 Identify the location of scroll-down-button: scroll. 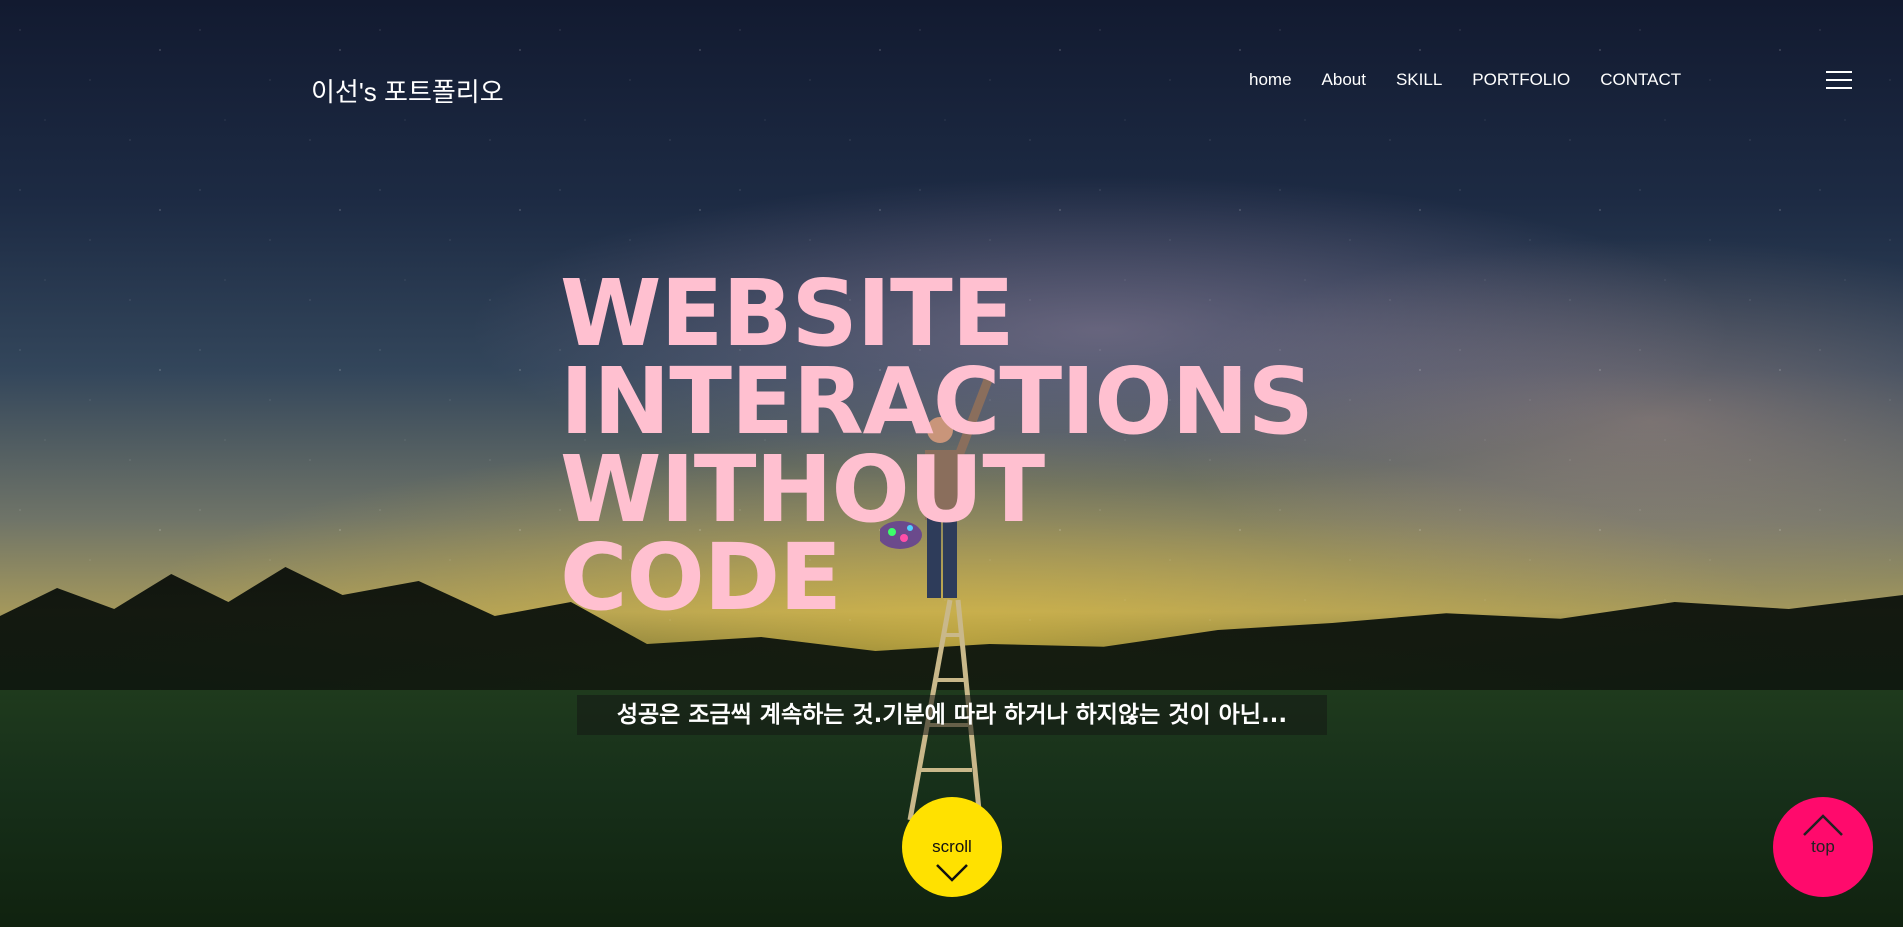
(952, 847).